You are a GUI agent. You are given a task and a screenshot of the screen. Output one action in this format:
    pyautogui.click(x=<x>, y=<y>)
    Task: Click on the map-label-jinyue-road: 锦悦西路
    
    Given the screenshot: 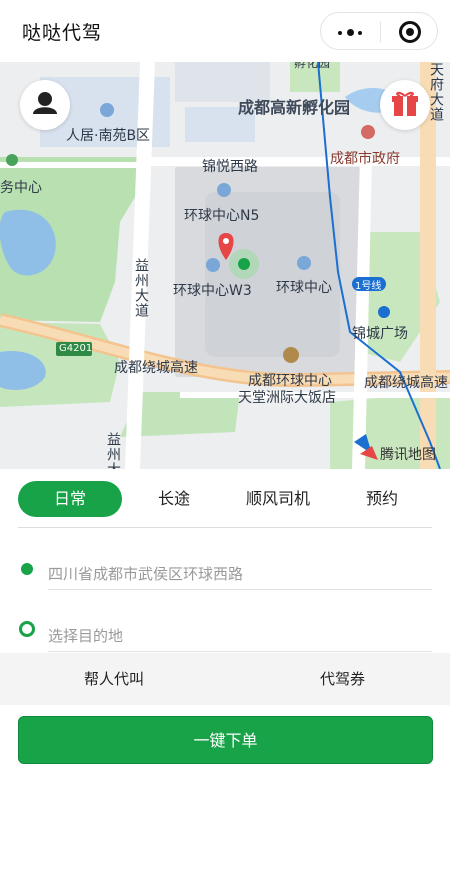 What is the action you would take?
    pyautogui.click(x=230, y=167)
    